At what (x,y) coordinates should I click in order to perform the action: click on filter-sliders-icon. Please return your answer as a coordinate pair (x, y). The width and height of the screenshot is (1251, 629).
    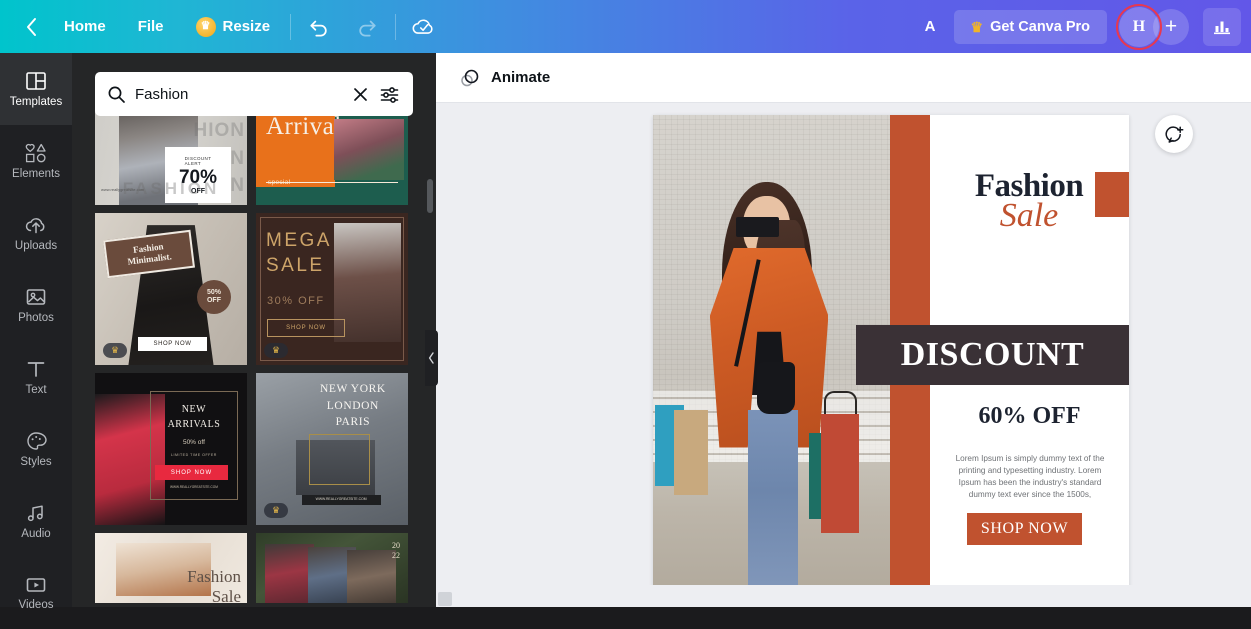
    Looking at the image, I should click on (389, 94).